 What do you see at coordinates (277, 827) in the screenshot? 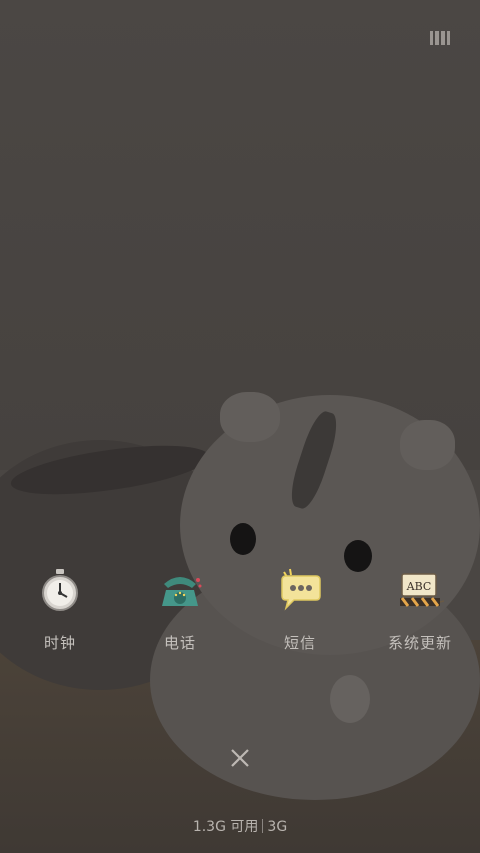
I see `network-type-text: 3G` at bounding box center [277, 827].